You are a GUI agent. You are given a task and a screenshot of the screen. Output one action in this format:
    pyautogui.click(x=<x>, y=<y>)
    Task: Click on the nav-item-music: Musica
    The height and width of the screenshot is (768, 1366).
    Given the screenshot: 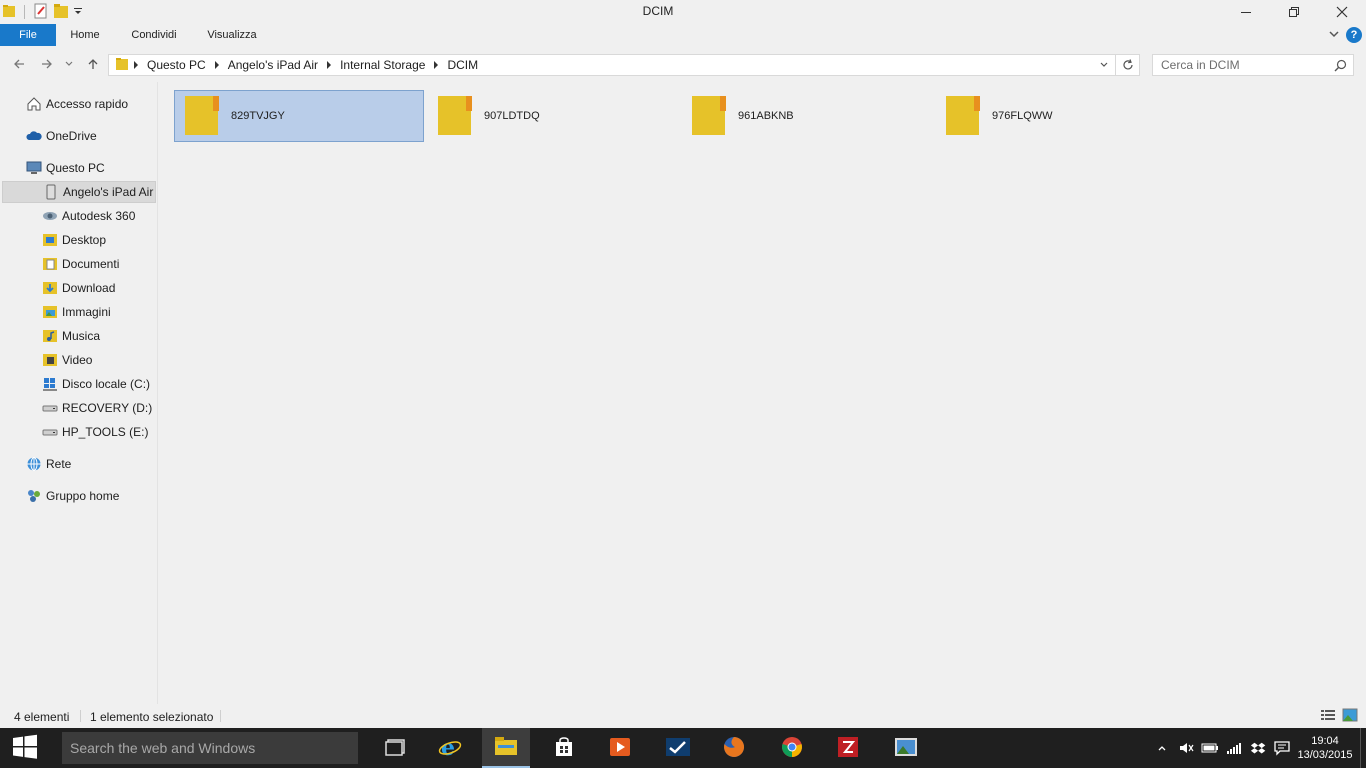 What is the action you would take?
    pyautogui.click(x=79, y=336)
    